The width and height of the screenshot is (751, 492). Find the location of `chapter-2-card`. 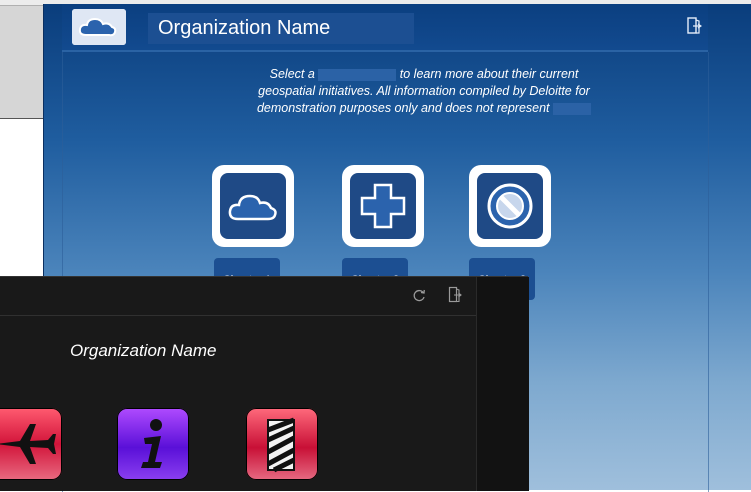

chapter-2-card is located at coordinates (383, 206).